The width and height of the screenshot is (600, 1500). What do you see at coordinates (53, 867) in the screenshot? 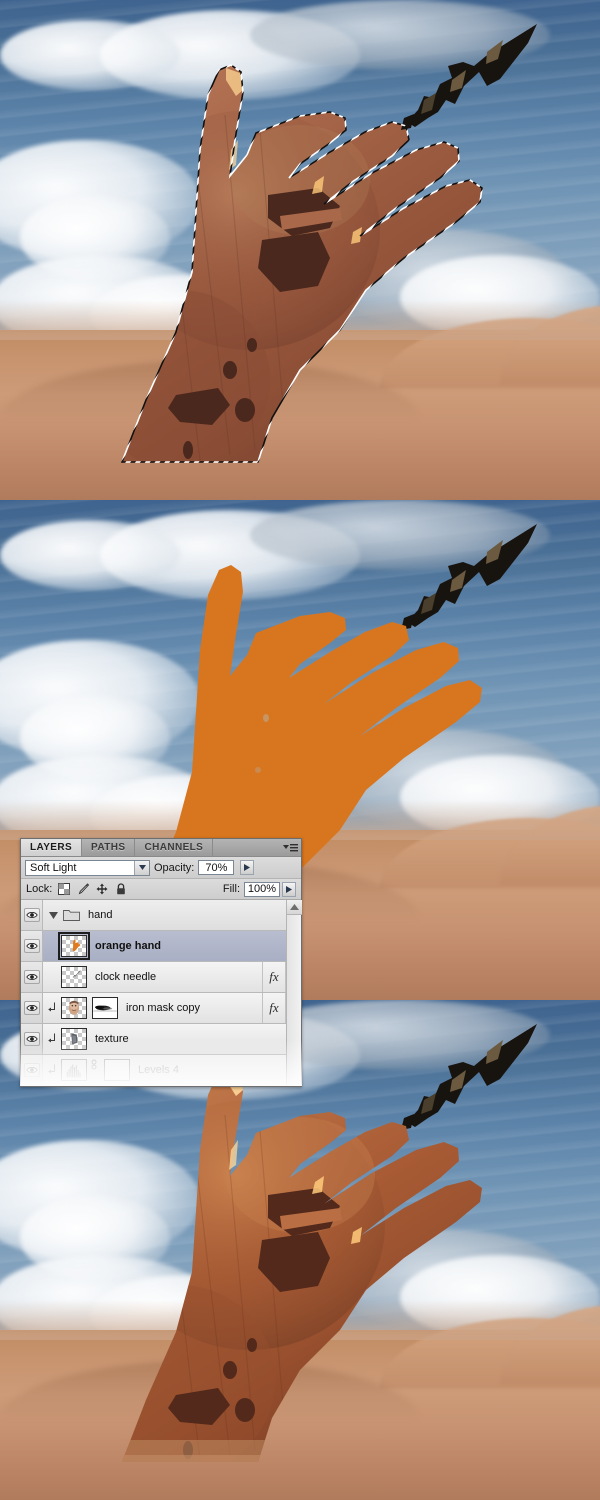
I see `blend-mode-value: Soft Light` at bounding box center [53, 867].